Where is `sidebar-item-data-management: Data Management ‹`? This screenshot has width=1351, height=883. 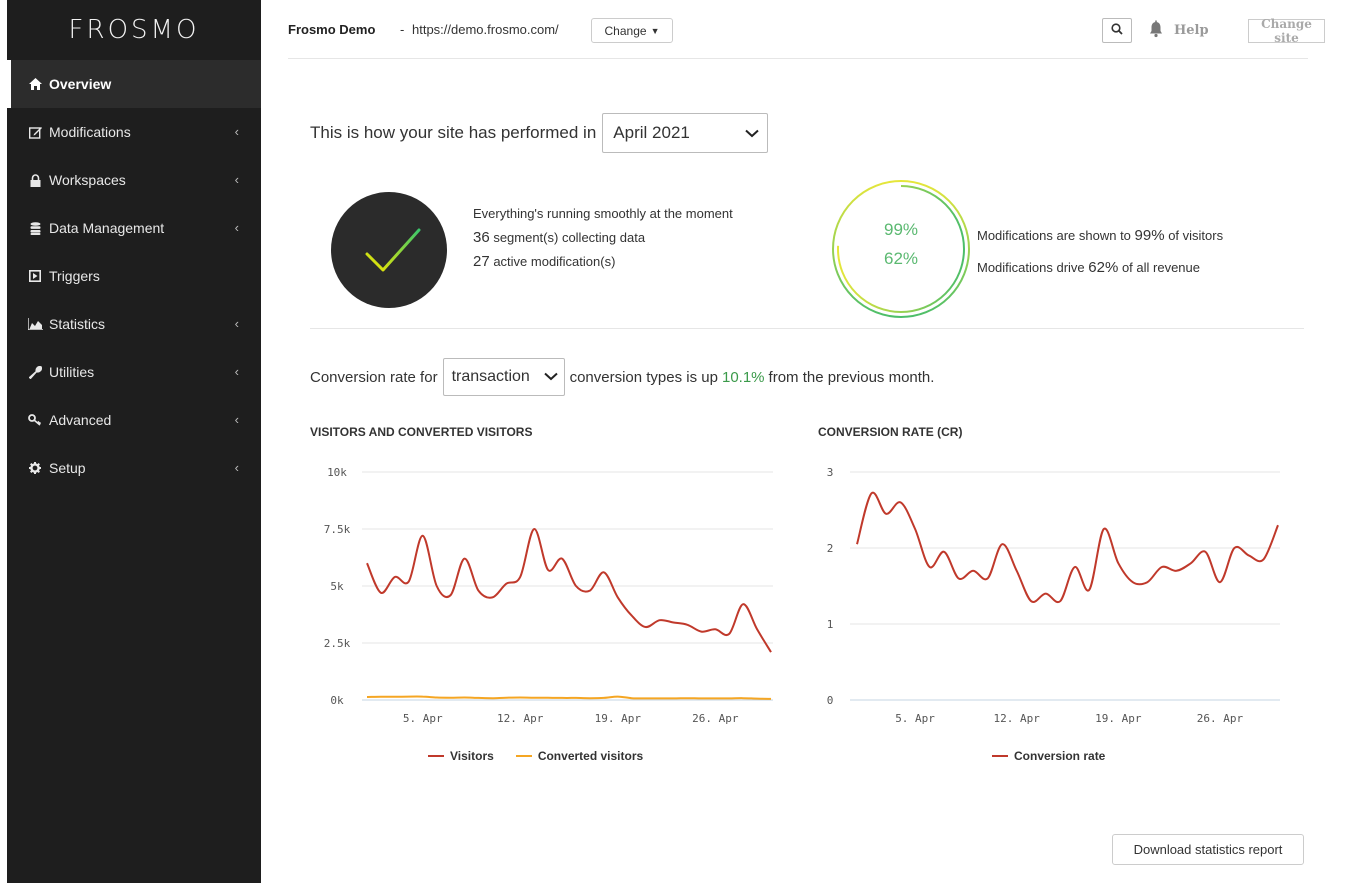
sidebar-item-data-management: Data Management ‹ is located at coordinates (134, 228).